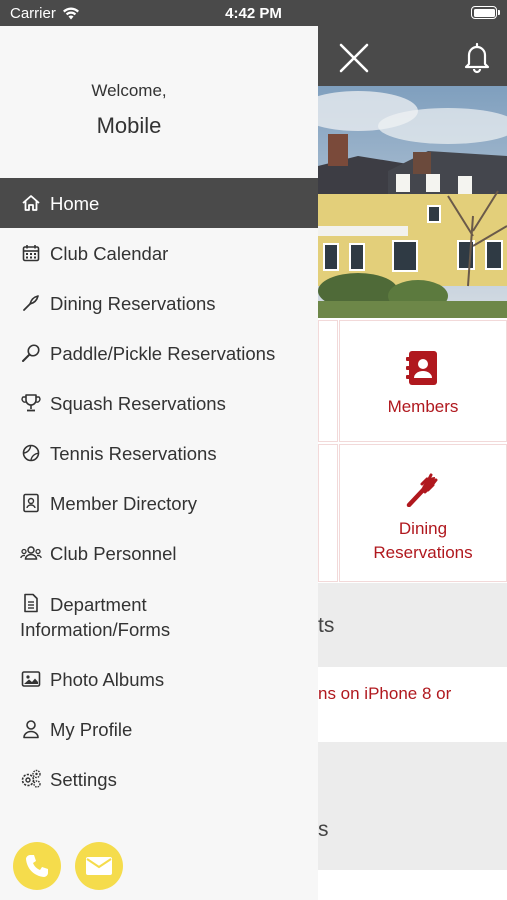  I want to click on tennis-ball-icon, so click(31, 453).